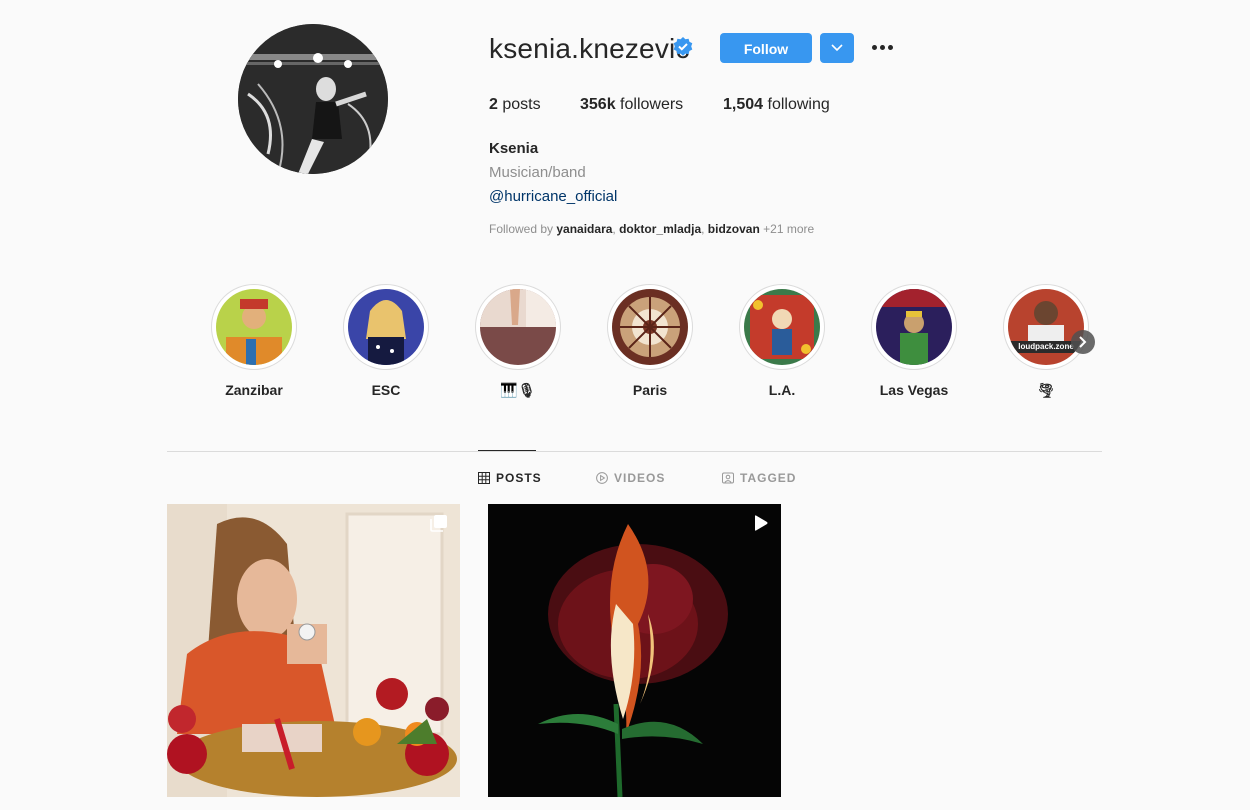  I want to click on followers-count: 356k followers, so click(631, 105).